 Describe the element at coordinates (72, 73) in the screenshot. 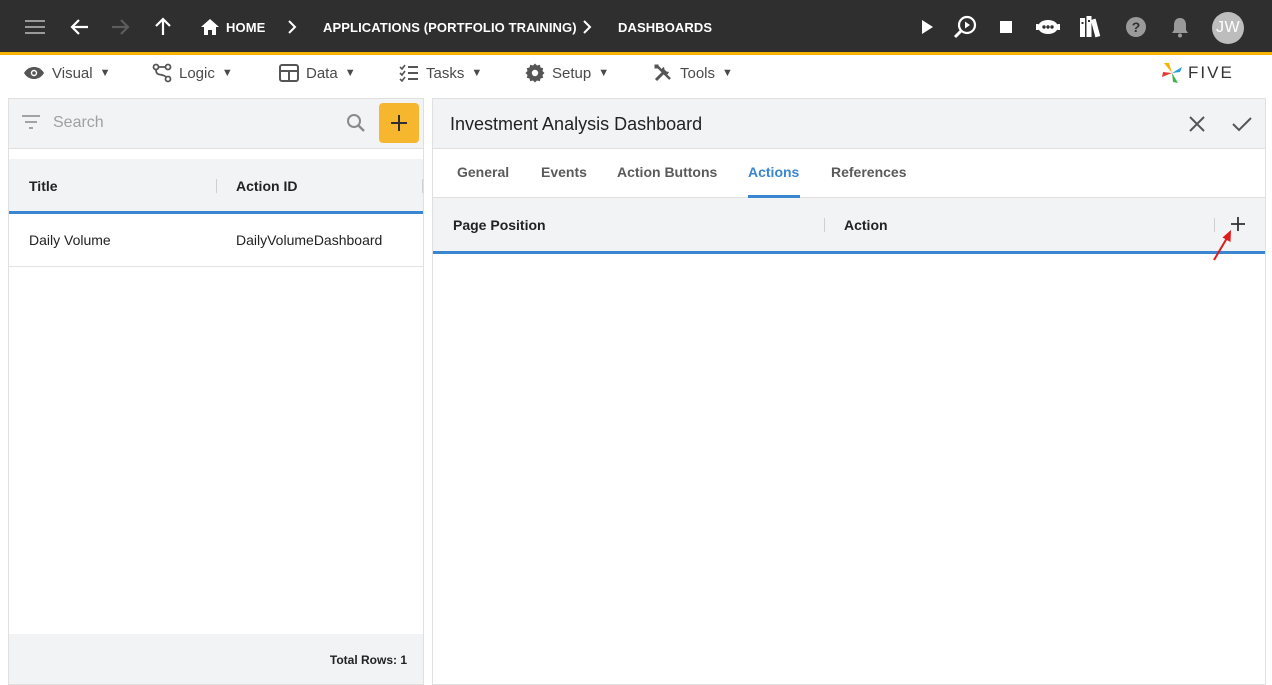

I see `menu-visual-label: Visual` at that location.